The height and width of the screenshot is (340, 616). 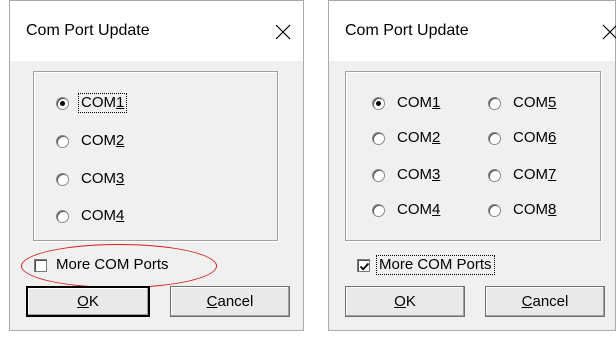 I want to click on radio-com8: COM8, so click(x=523, y=210).